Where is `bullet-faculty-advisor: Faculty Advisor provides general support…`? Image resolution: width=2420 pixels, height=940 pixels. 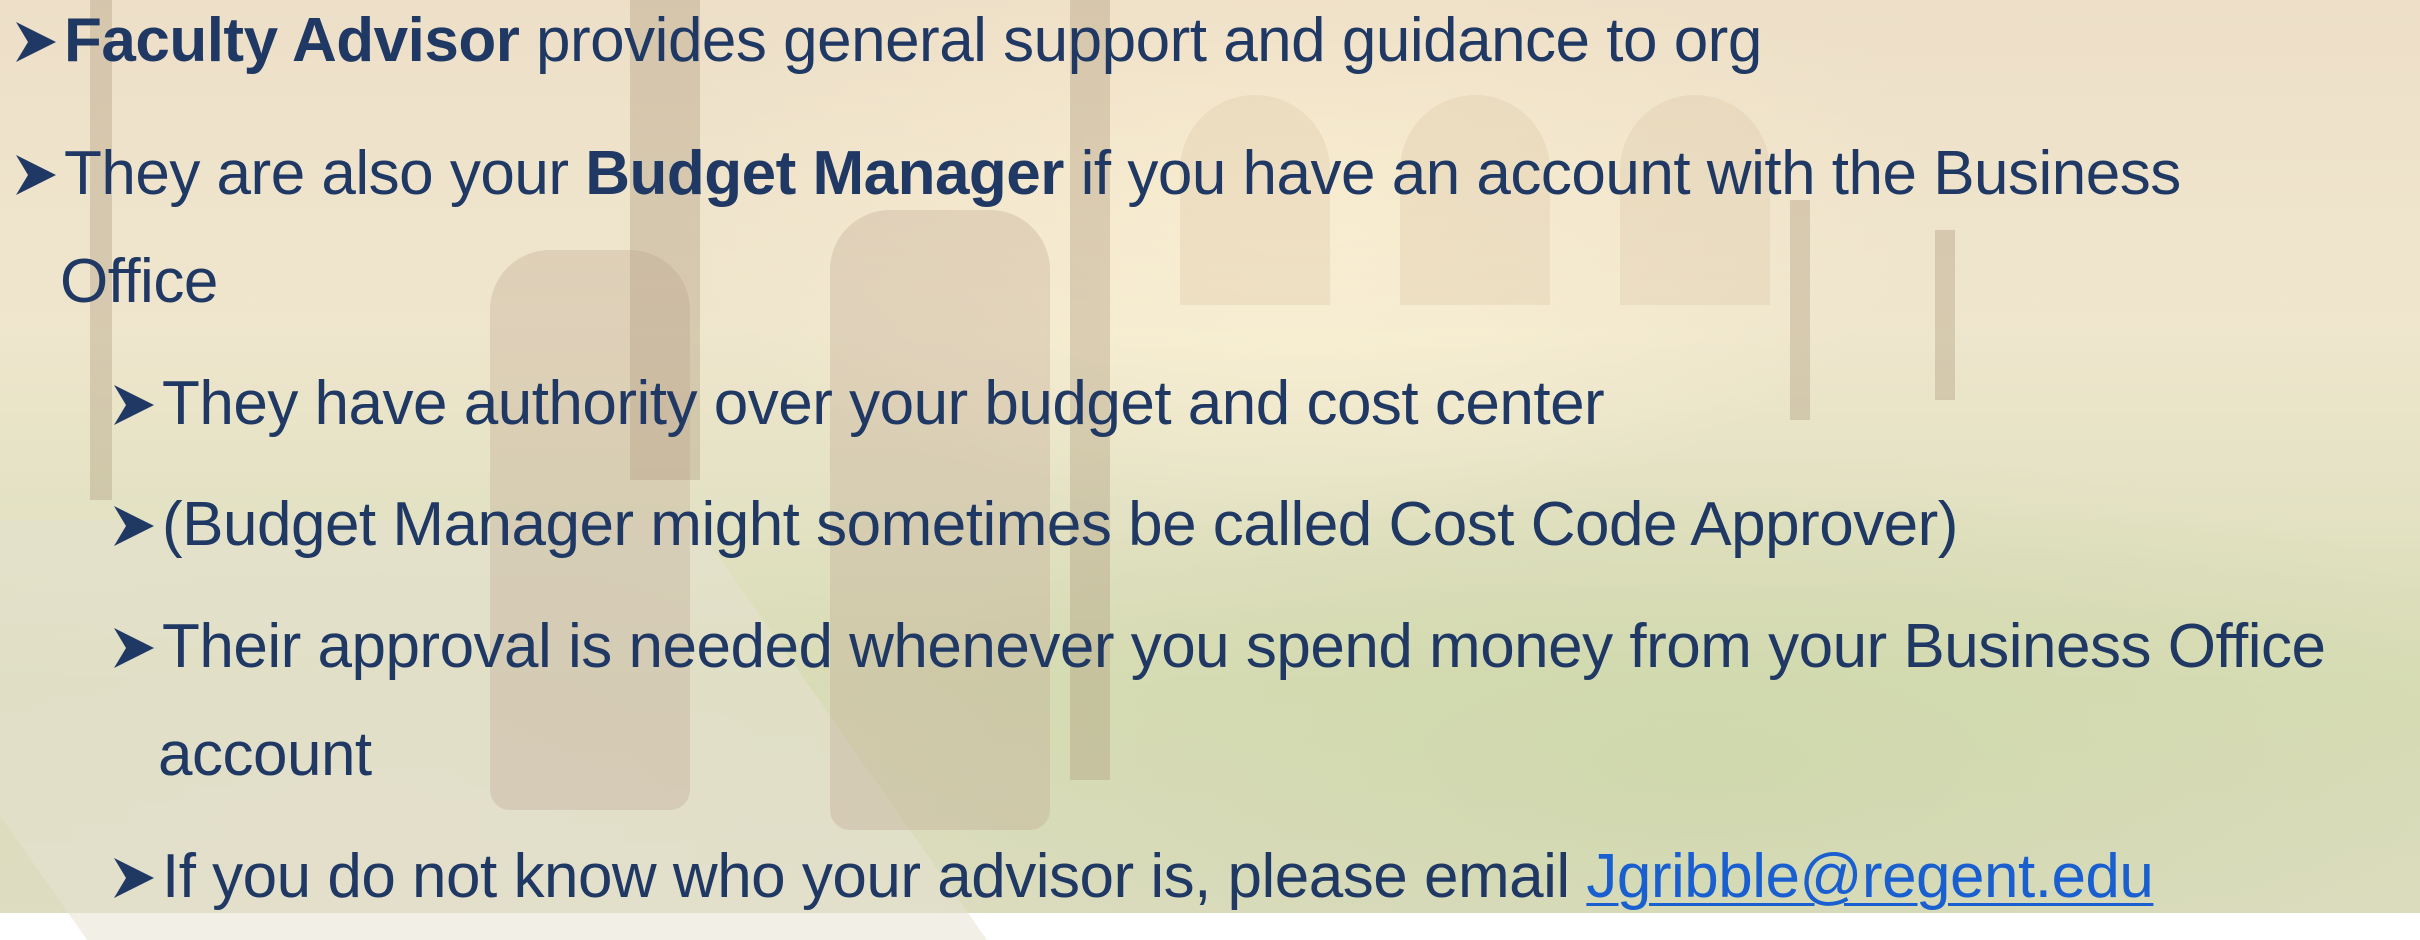
bullet-faculty-advisor: Faculty Advisor provides general support… is located at coordinates (888, 41).